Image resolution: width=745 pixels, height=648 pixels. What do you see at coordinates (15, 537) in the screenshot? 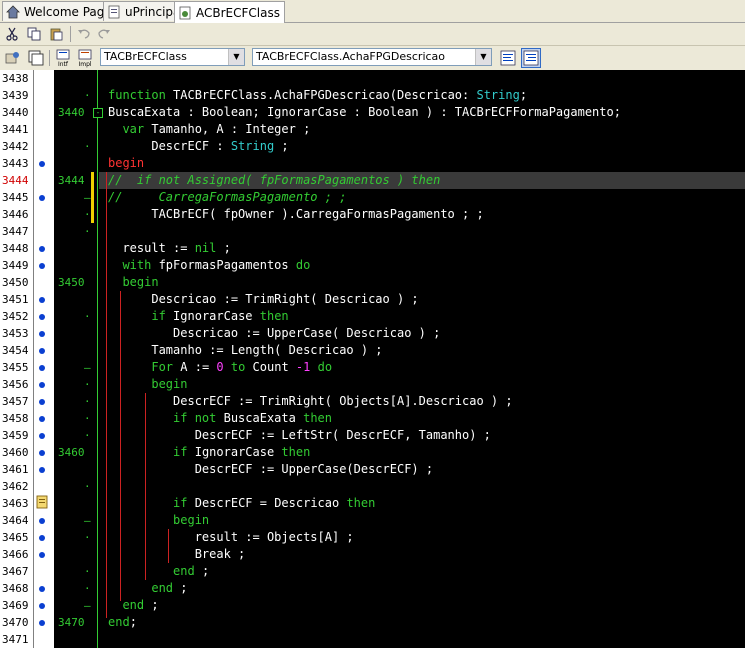
I see `line-number: 3465` at bounding box center [15, 537].